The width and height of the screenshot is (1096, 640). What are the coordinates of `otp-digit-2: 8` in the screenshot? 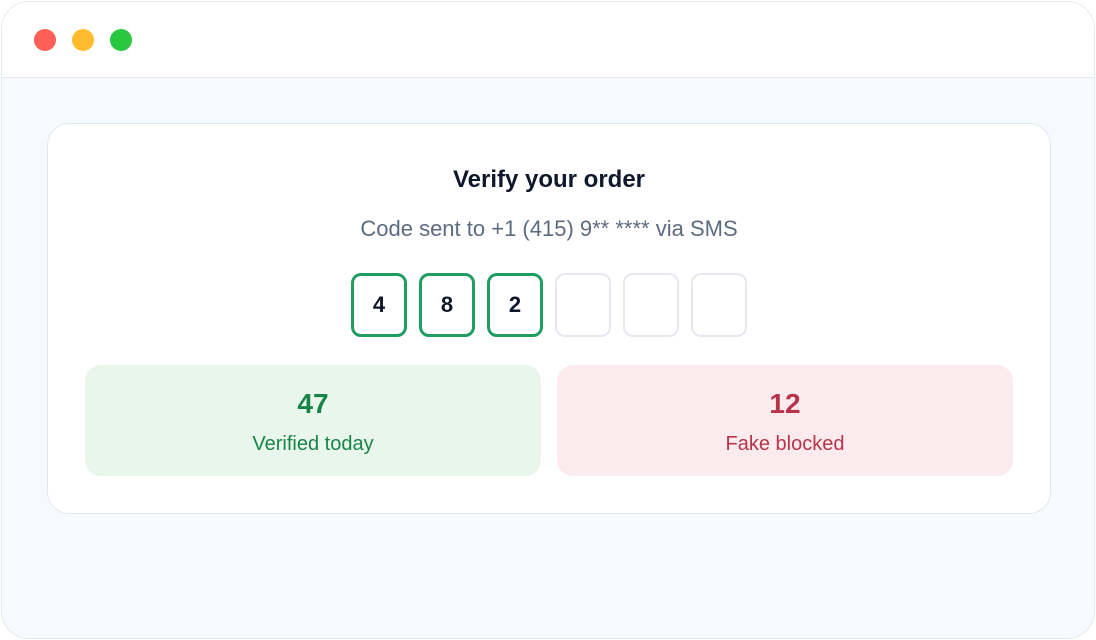 It's located at (447, 305).